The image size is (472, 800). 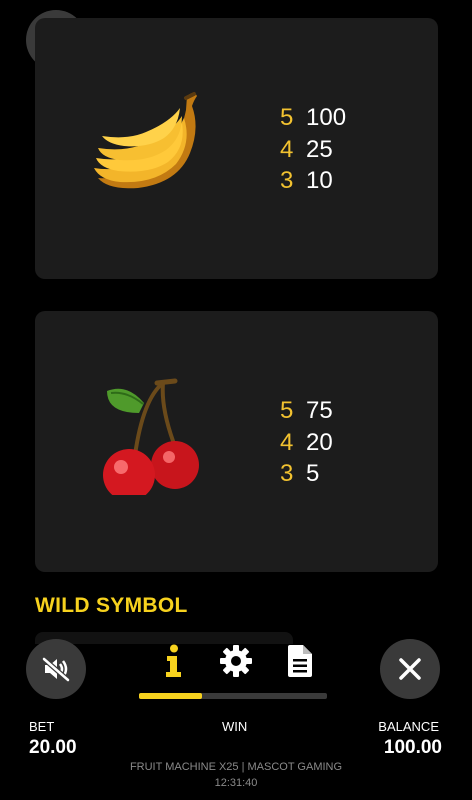 What do you see at coordinates (319, 149) in the screenshot?
I see `pay-value: 25` at bounding box center [319, 149].